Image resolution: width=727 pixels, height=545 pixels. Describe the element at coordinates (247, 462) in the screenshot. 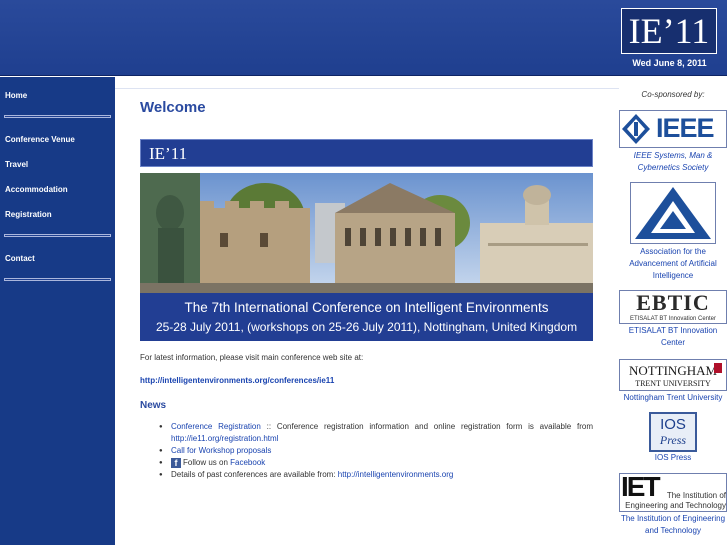

I see `facebook-link: Facebook` at that location.